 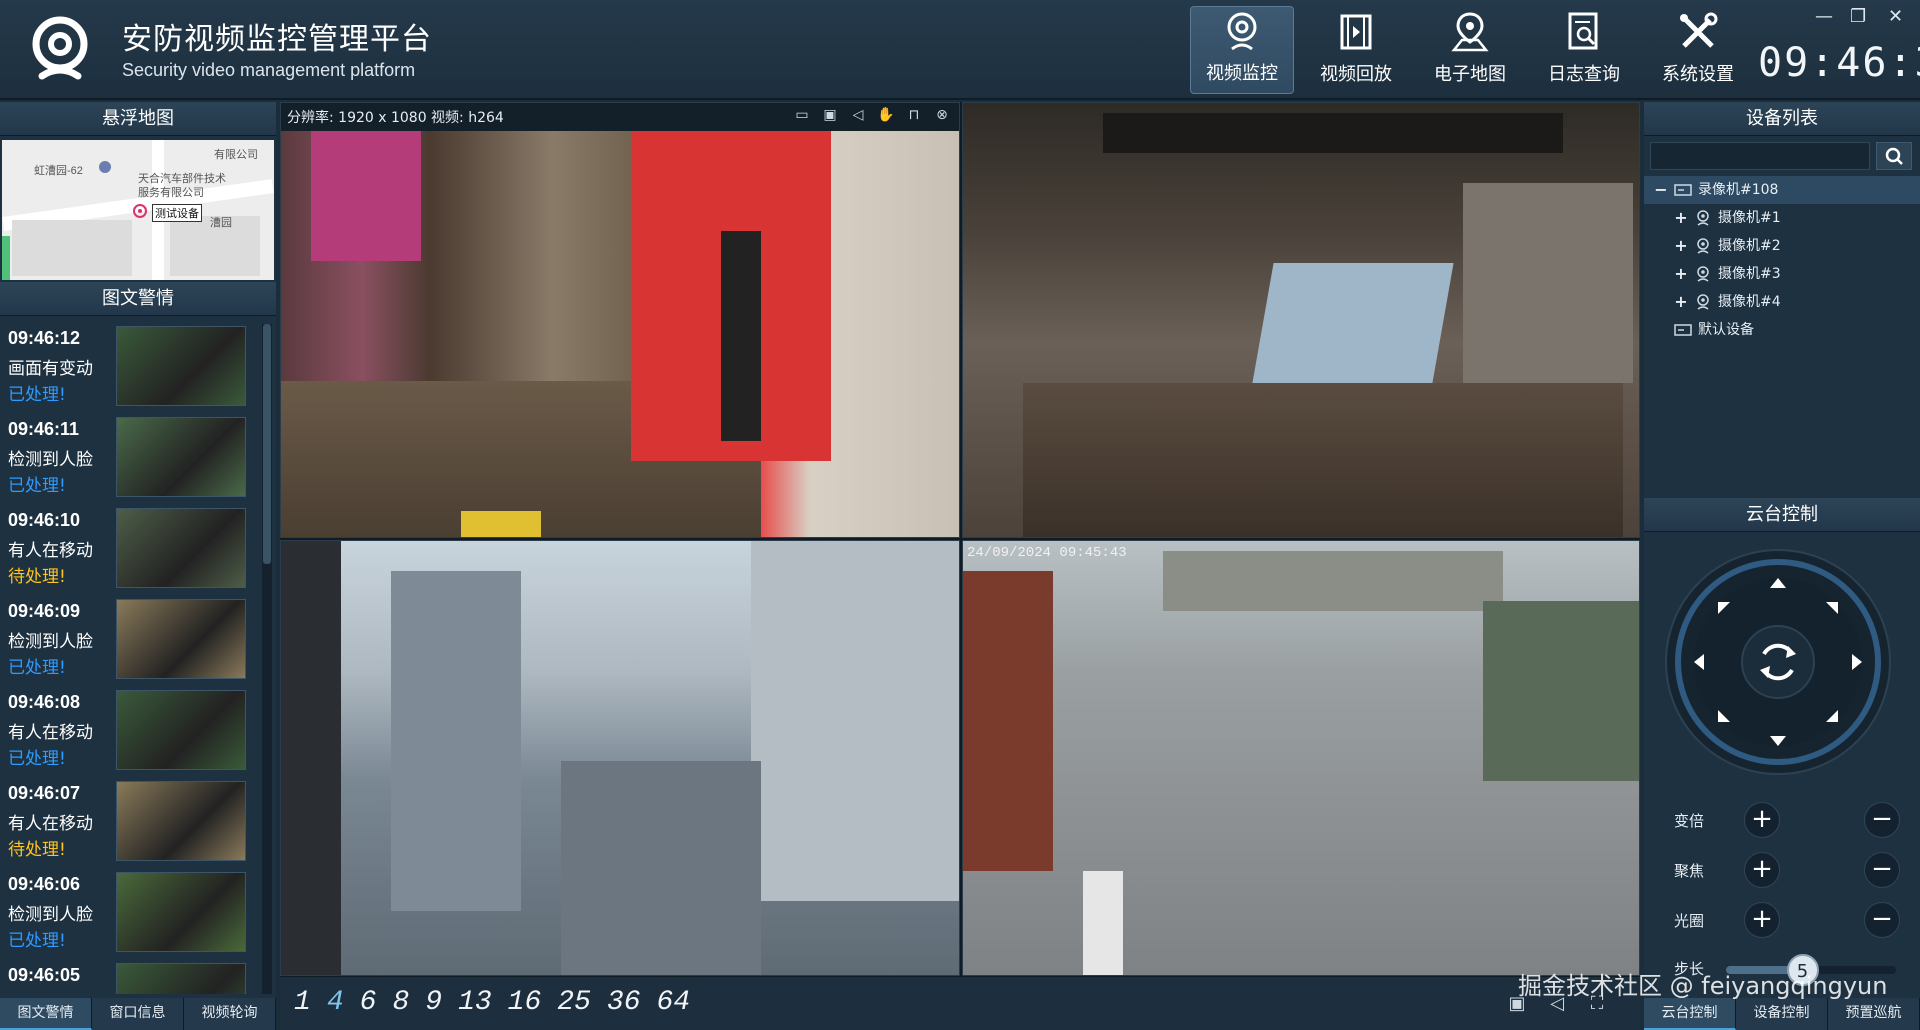 What do you see at coordinates (674, 1002) in the screenshot?
I see `layout-64: 64` at bounding box center [674, 1002].